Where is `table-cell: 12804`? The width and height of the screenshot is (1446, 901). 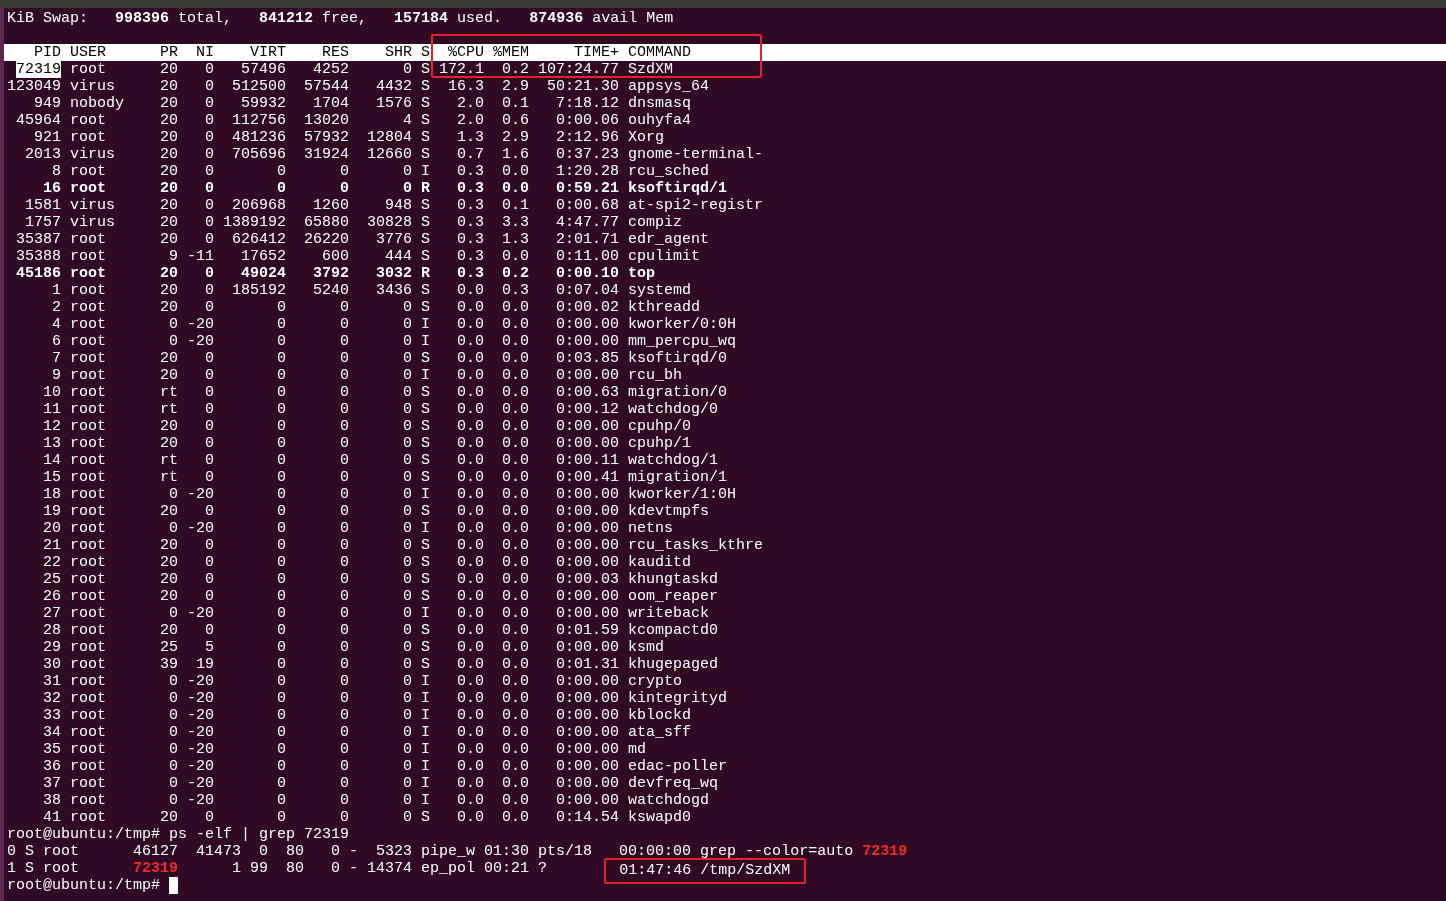
table-cell: 12804 is located at coordinates (389, 137).